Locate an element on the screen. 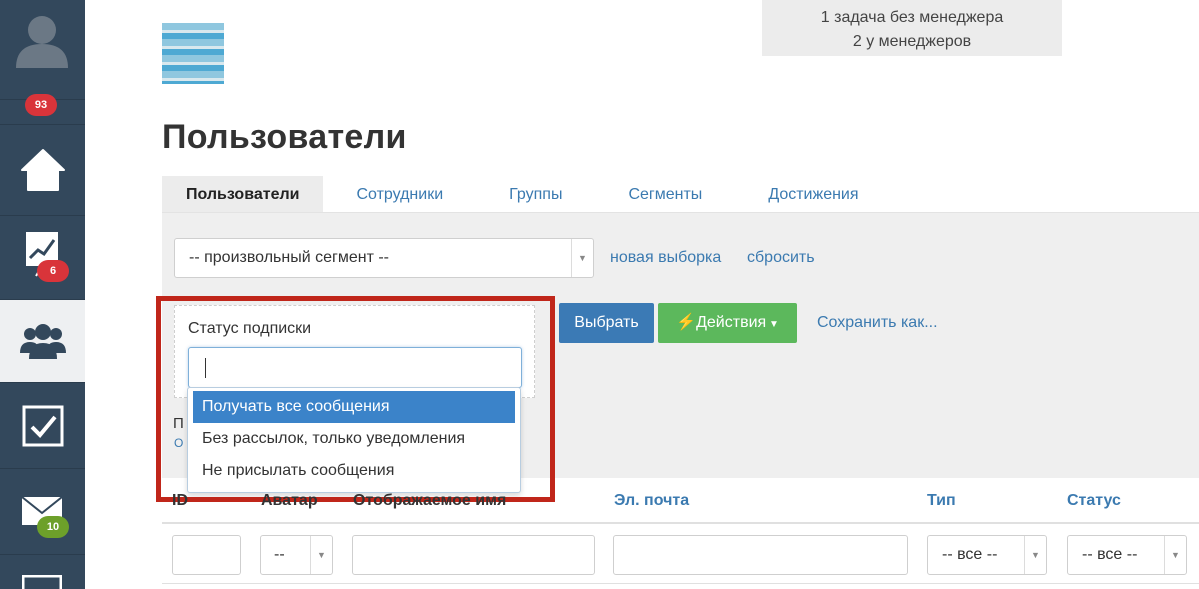 This screenshot has width=1199, height=589. page-title: Пользователи is located at coordinates (284, 137).